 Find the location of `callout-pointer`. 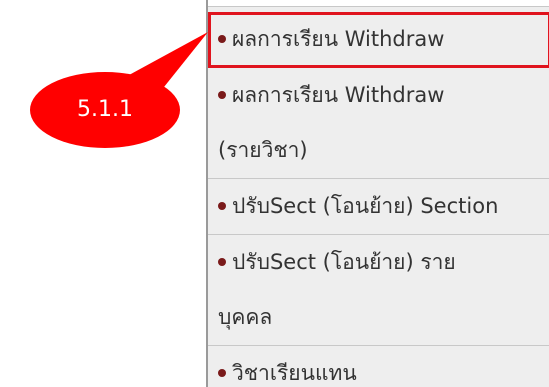

callout-pointer is located at coordinates (164, 62).